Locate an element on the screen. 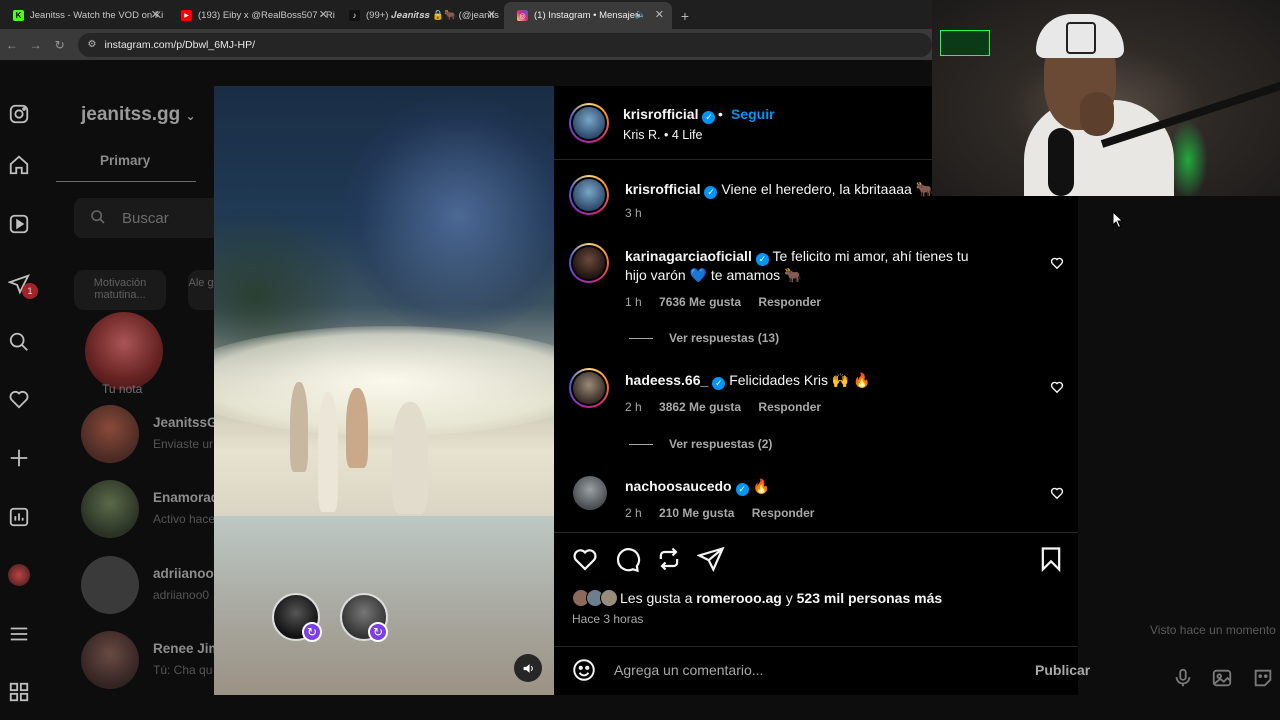 The image size is (1280, 720). comment-username: hadeess.66_ is located at coordinates (666, 380).